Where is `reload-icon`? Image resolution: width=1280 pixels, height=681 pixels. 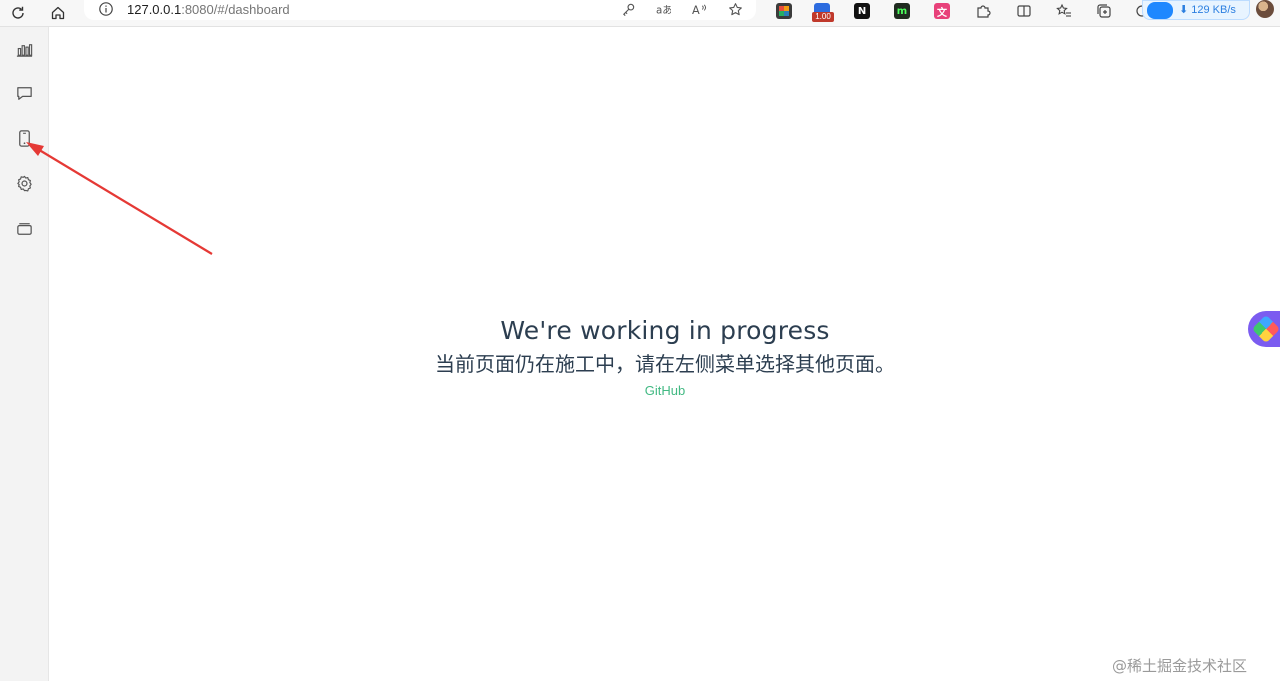
reload-icon is located at coordinates (18, 12).